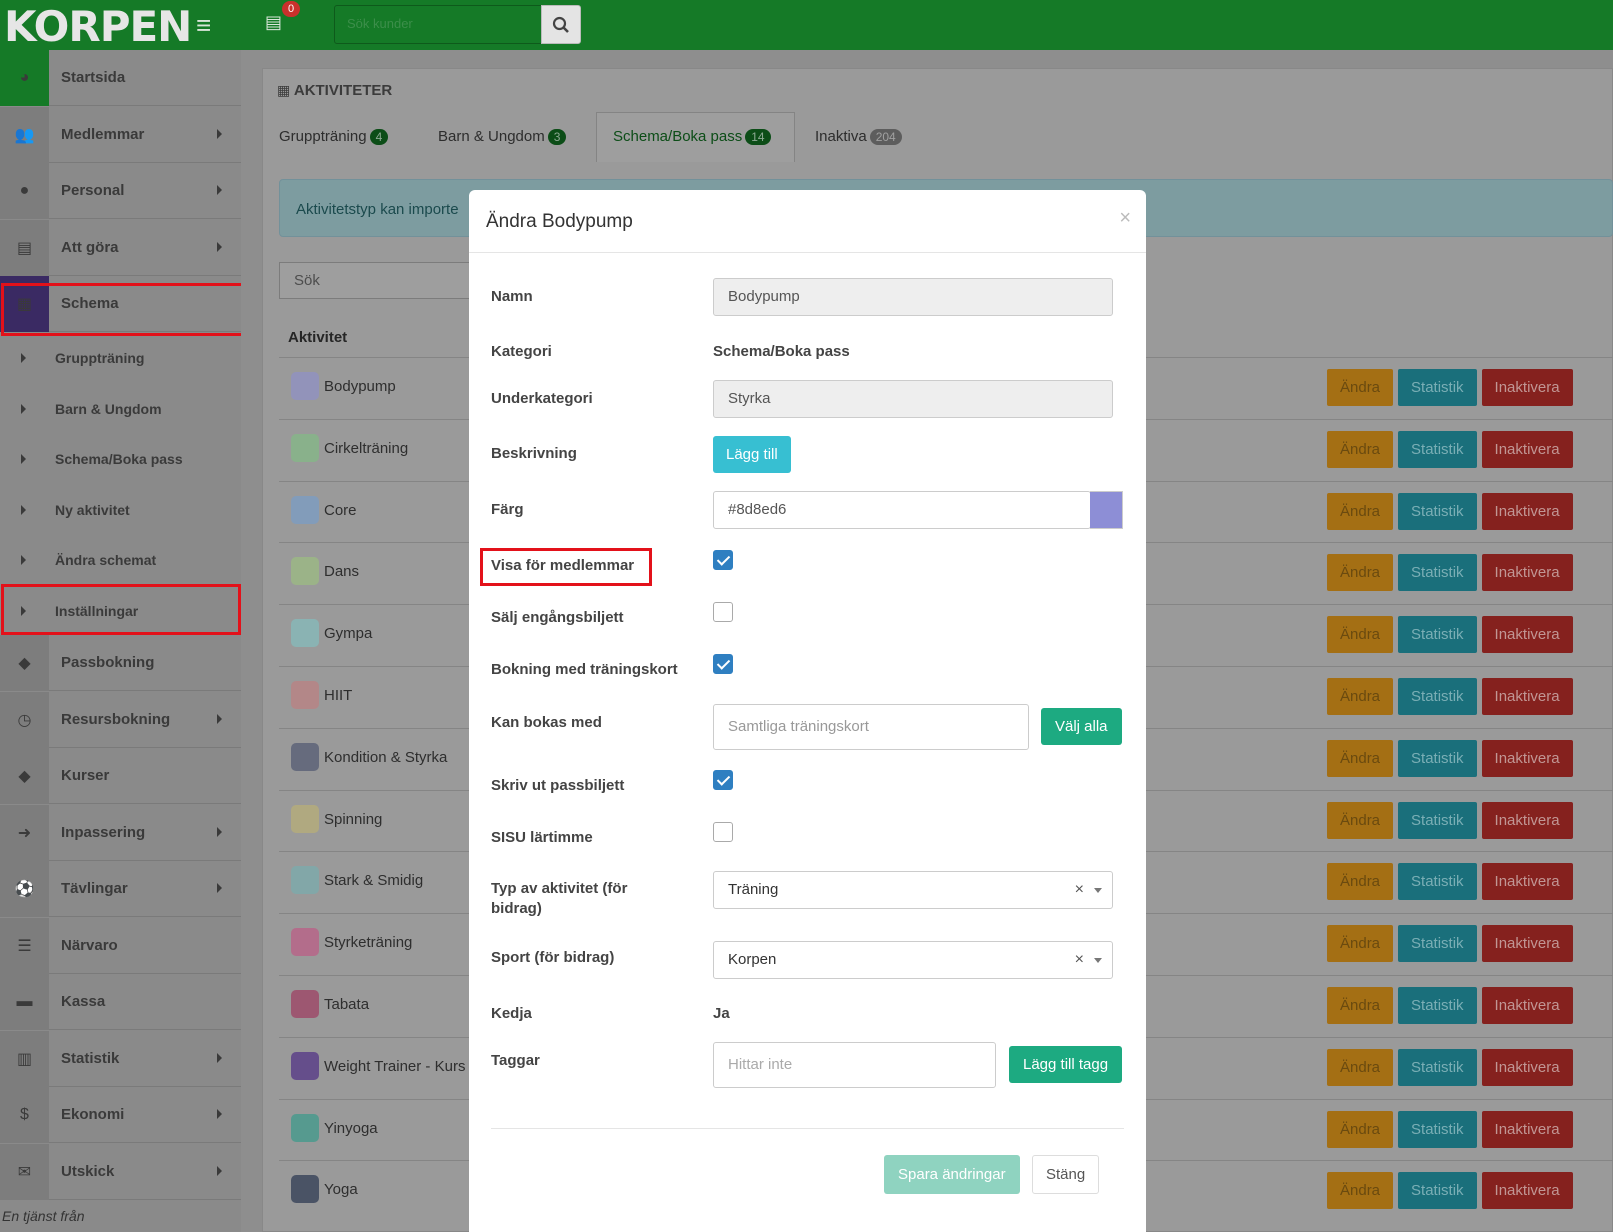 The width and height of the screenshot is (1613, 1232). I want to click on activity-search-input: Sök, so click(379, 280).